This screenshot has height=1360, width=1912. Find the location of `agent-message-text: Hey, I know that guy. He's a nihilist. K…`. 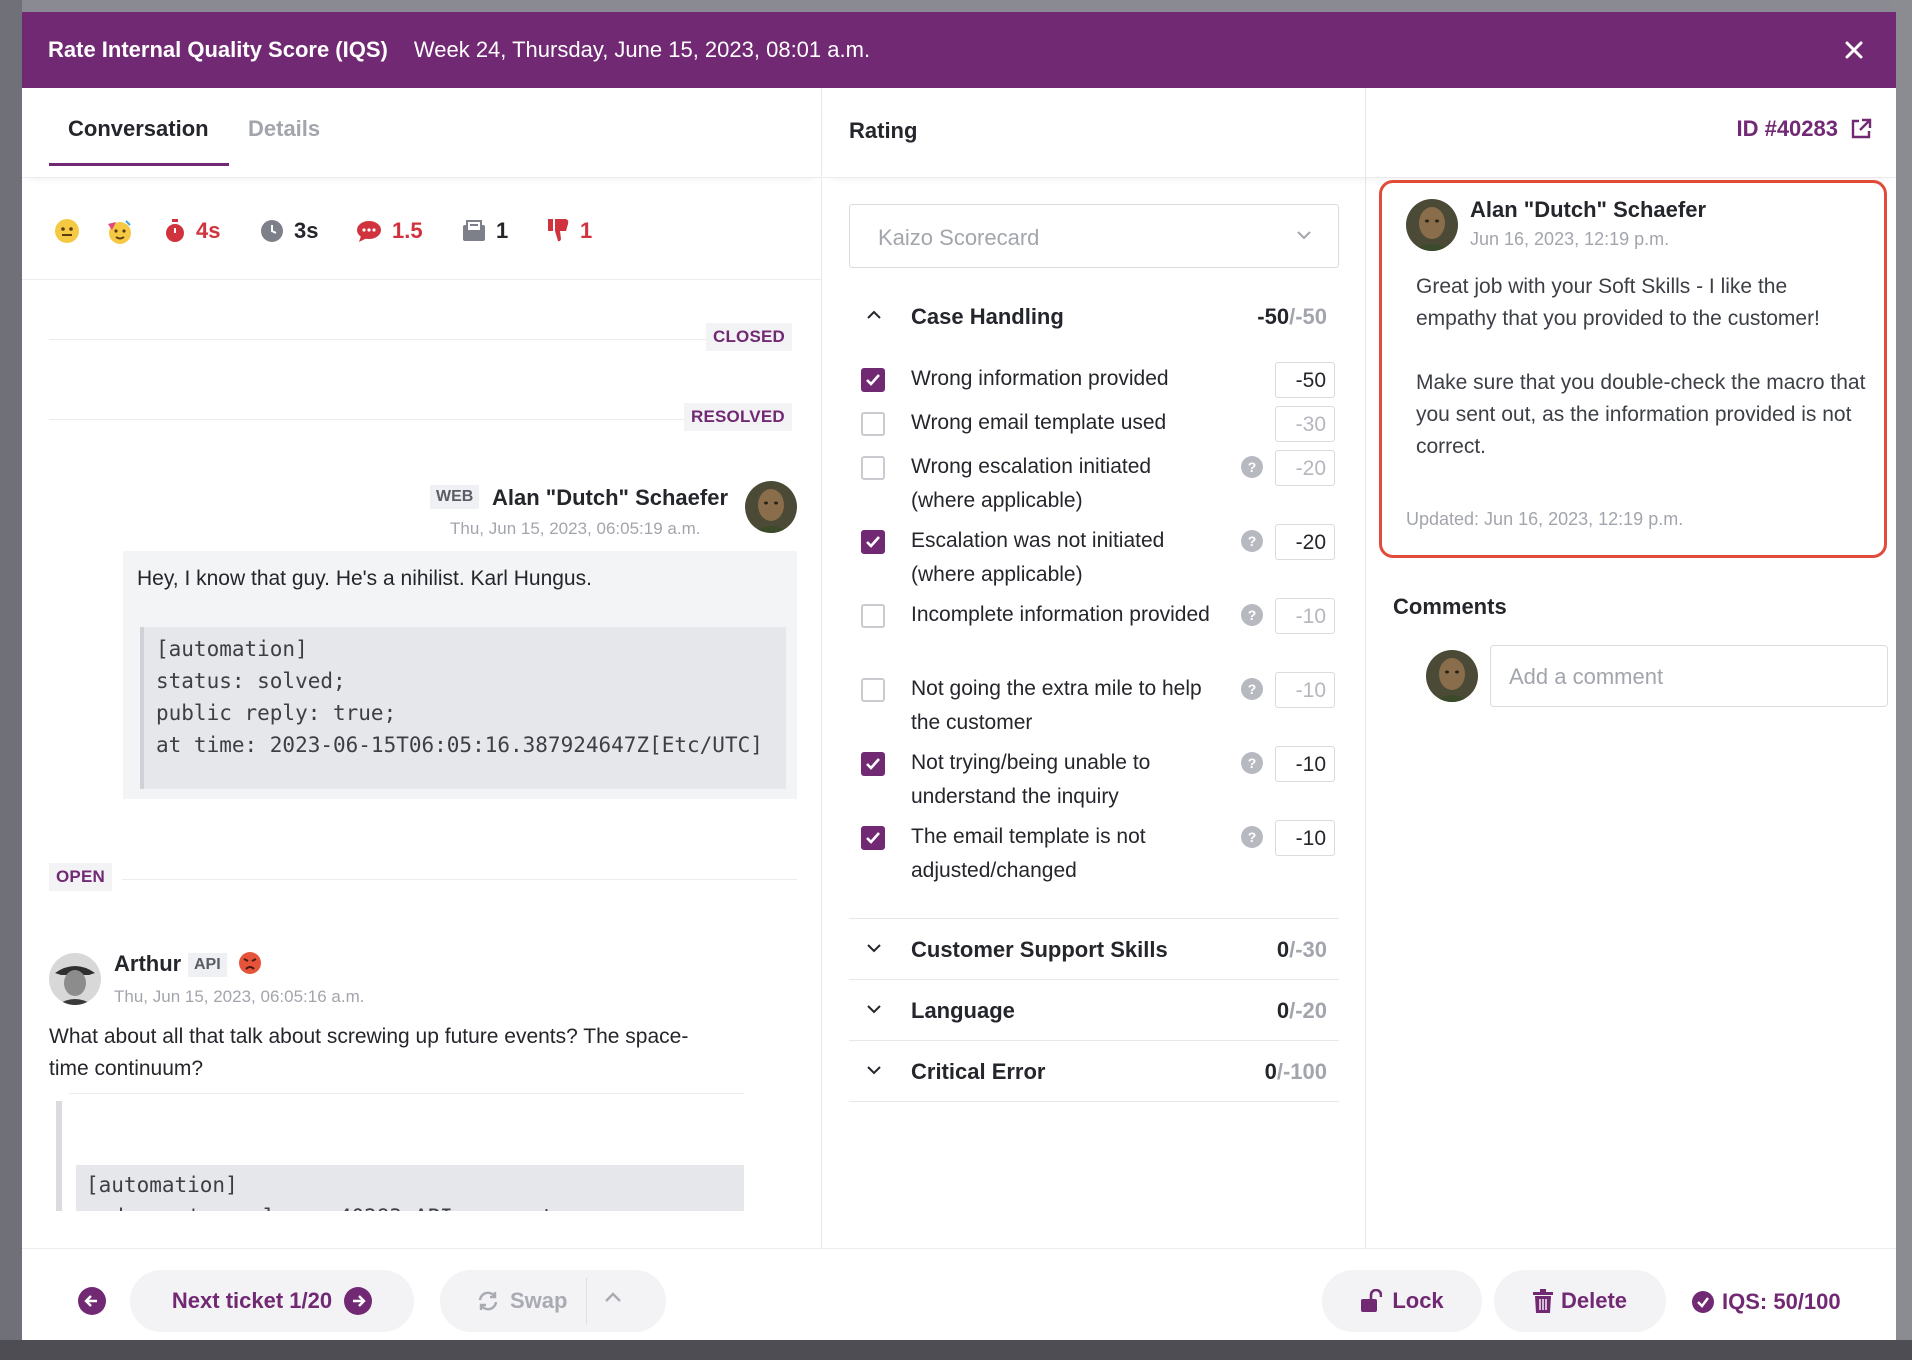

agent-message-text: Hey, I know that guy. He's a nihilist. K… is located at coordinates (364, 578).